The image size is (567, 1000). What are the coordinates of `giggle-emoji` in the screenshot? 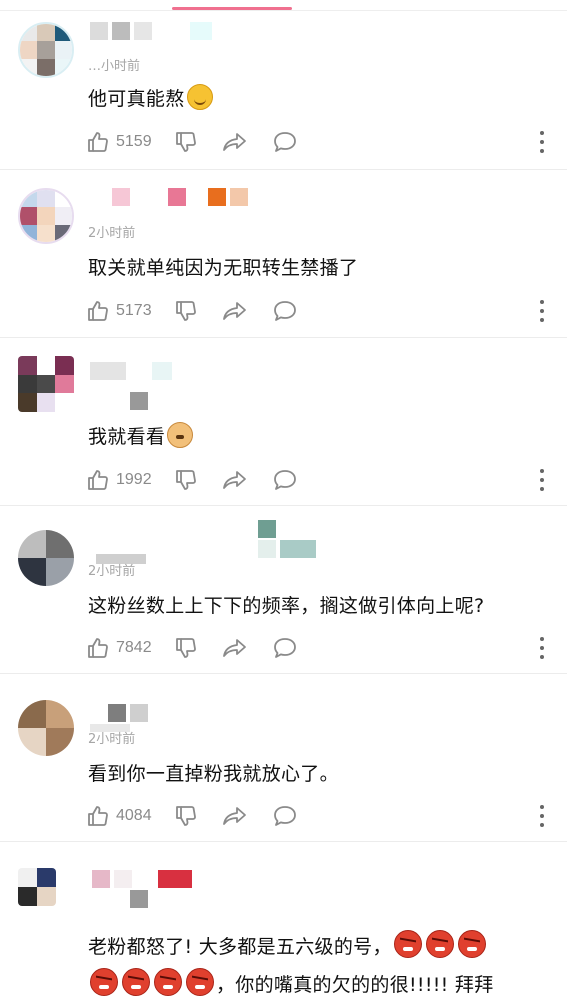 It's located at (199, 97).